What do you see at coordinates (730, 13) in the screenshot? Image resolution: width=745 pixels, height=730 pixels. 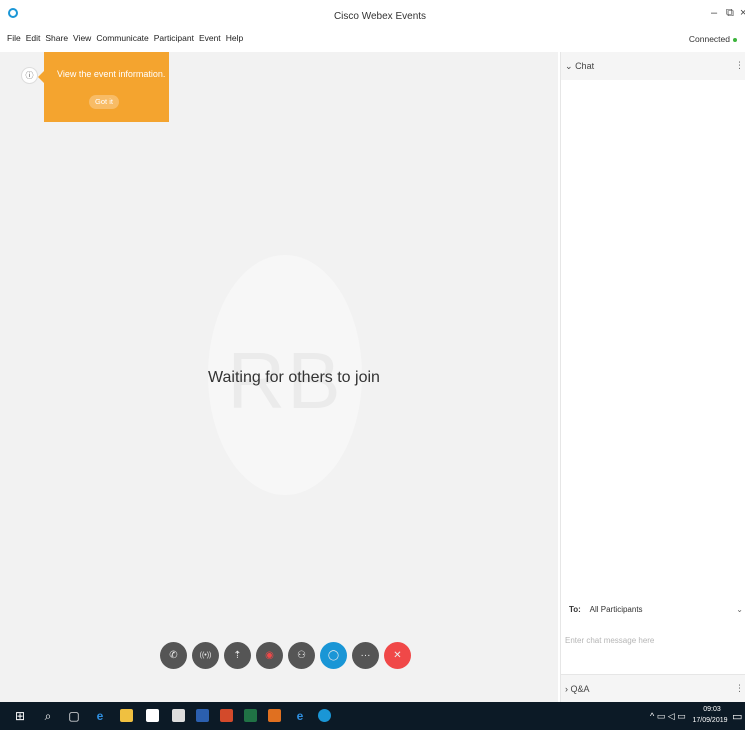 I see `restore-button: ⧉` at bounding box center [730, 13].